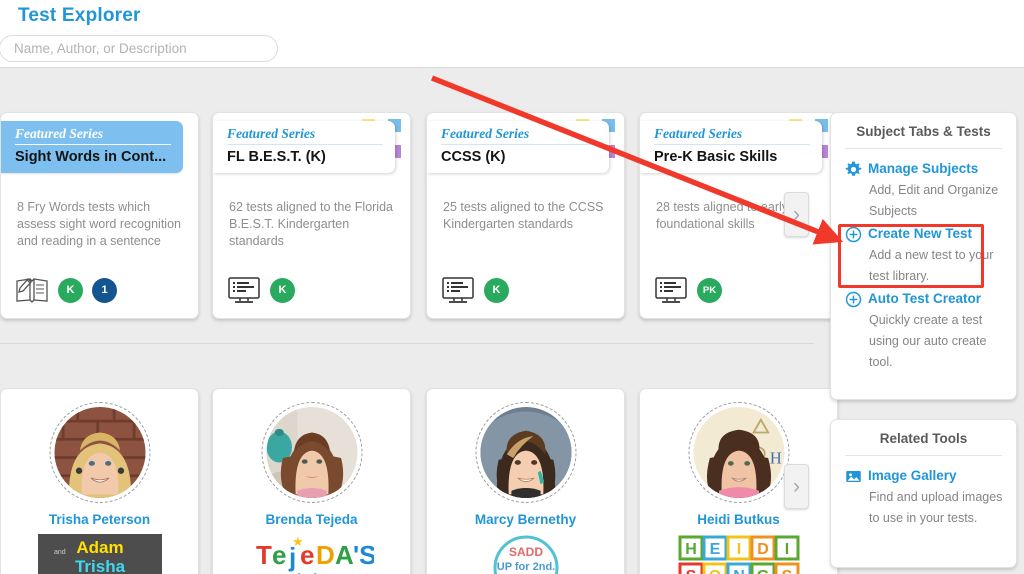 The image size is (1024, 574). What do you see at coordinates (762, 571) in the screenshot?
I see `svg-text: G` at bounding box center [762, 571].